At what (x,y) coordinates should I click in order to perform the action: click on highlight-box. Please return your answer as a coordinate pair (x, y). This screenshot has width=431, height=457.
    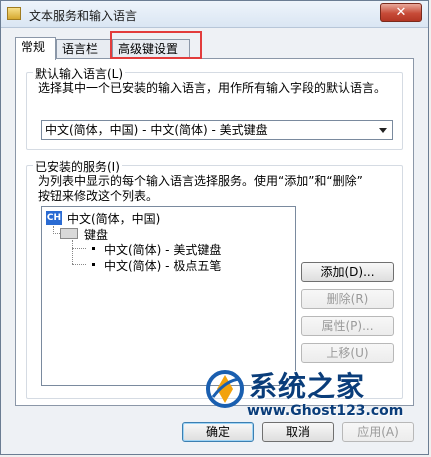
    Looking at the image, I should click on (156, 45).